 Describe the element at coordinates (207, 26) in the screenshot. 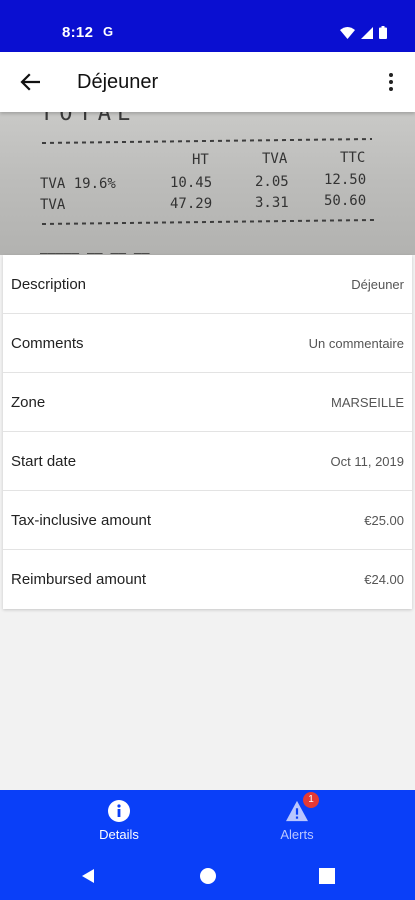

I see `status-bar: 8:12 G` at that location.